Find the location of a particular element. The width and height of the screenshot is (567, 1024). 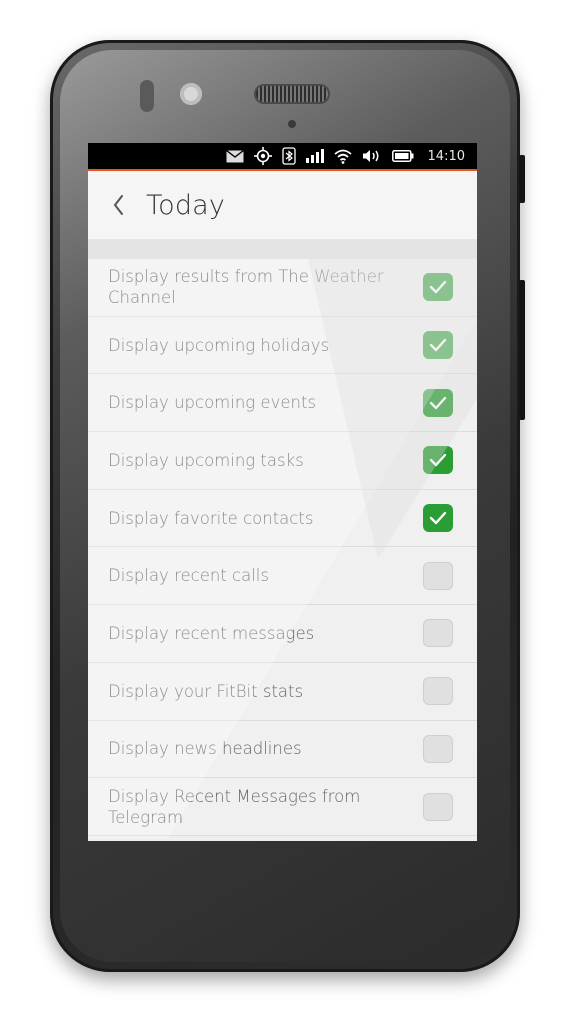

setting-row-favorite-contacts: Display favorite contacts is located at coordinates (282, 518).